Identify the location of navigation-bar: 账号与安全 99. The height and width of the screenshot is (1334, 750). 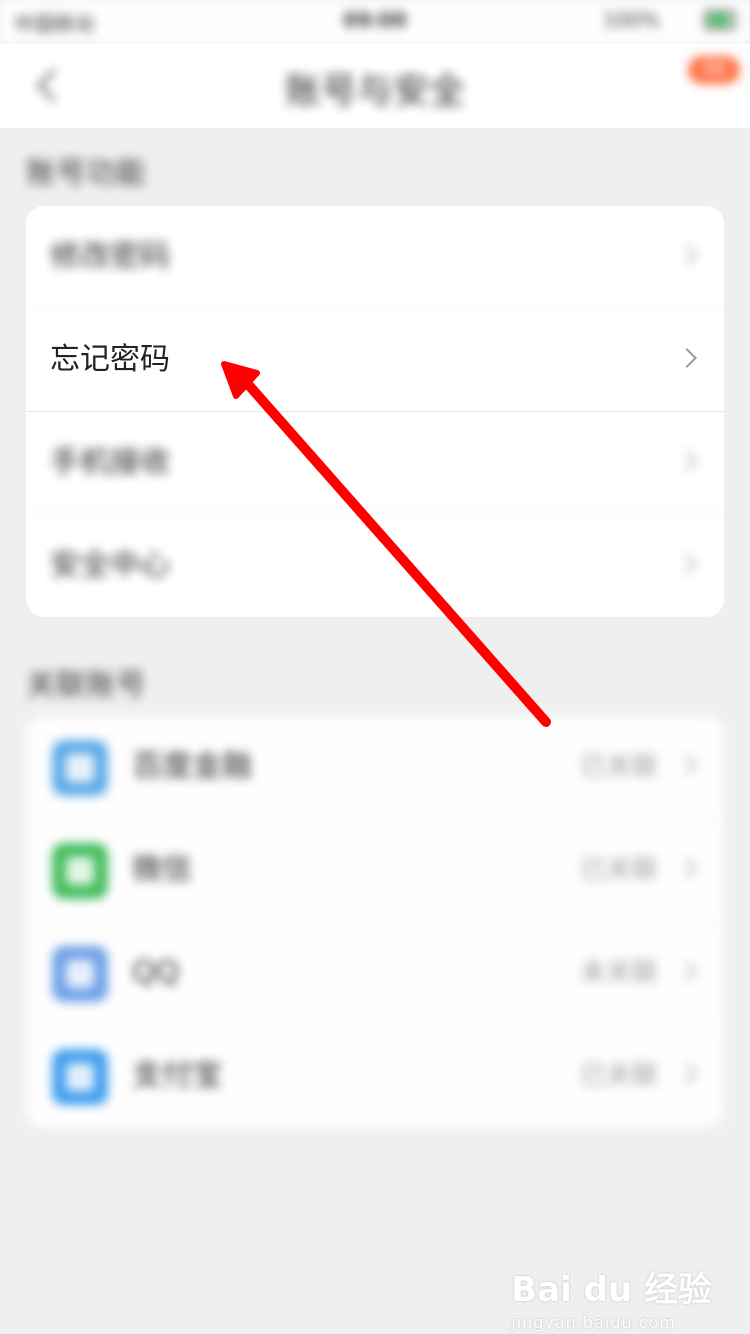
(375, 86).